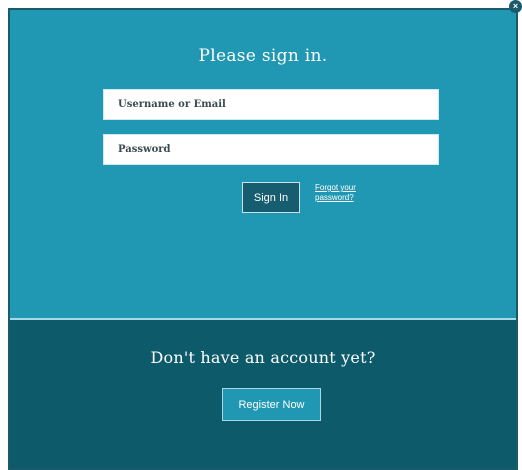 This screenshot has height=470, width=522. What do you see at coordinates (271, 404) in the screenshot?
I see `register-button: Register Now` at bounding box center [271, 404].